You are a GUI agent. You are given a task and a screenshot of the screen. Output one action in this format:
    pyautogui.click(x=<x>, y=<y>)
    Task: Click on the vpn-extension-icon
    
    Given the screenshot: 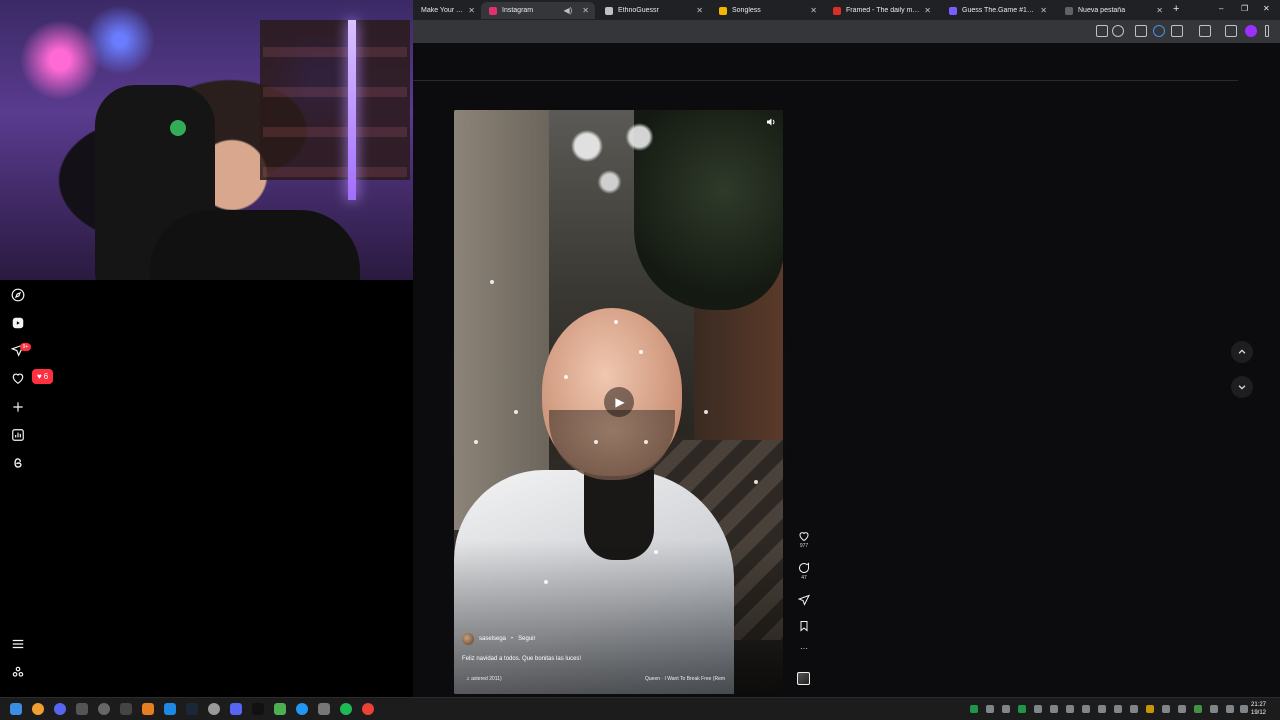 What is the action you would take?
    pyautogui.click(x=1159, y=31)
    